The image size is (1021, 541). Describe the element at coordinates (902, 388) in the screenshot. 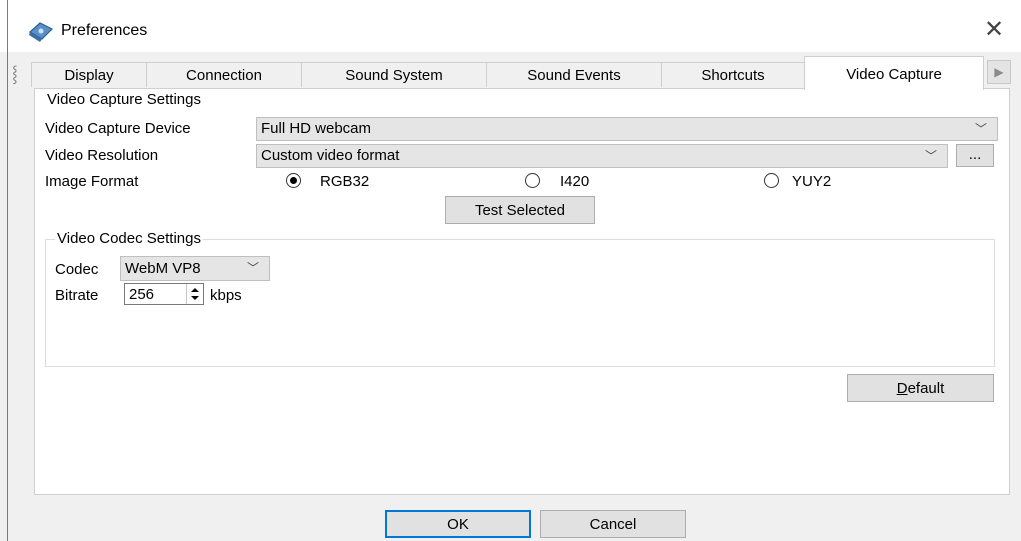

I see `default-button-mnemonic: D` at that location.